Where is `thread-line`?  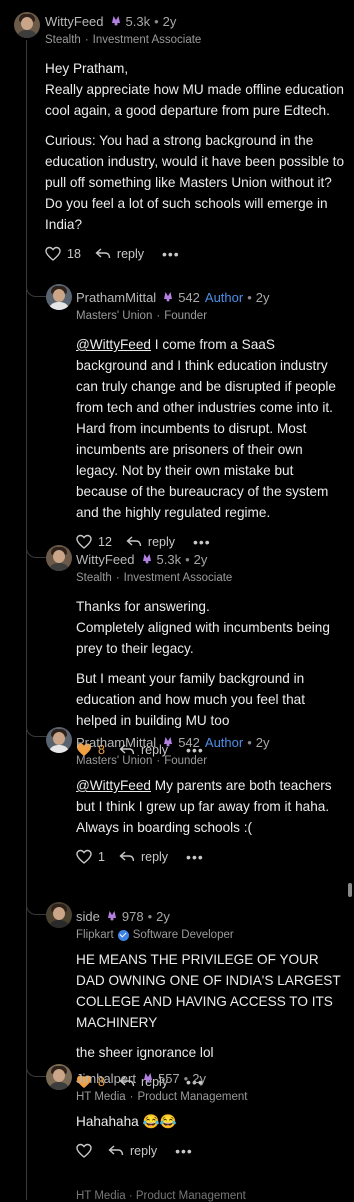
thread-line is located at coordinates (26, 620).